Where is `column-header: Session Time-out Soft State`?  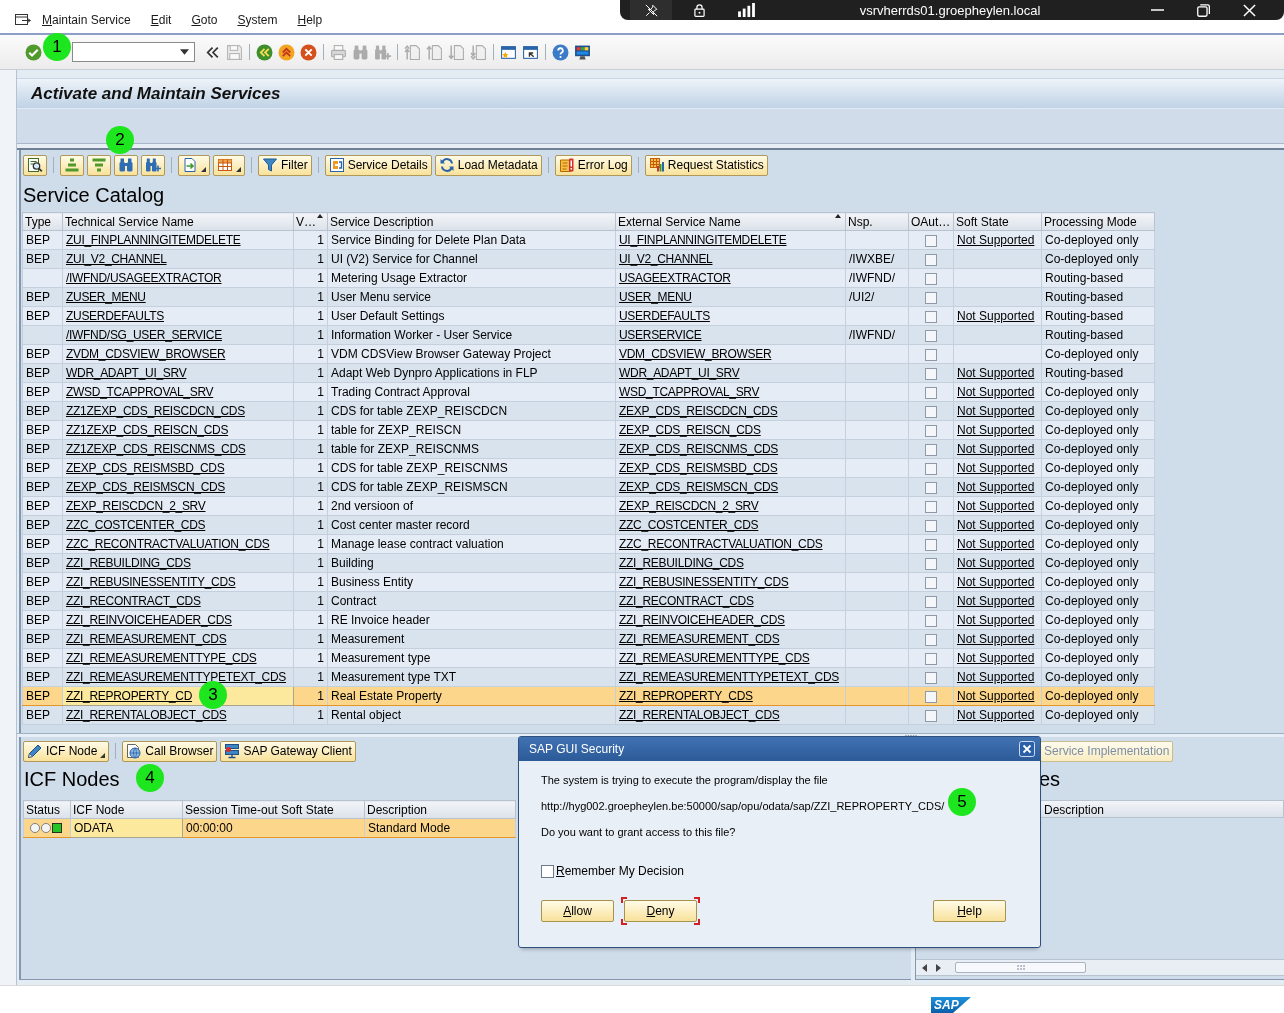 column-header: Session Time-out Soft State is located at coordinates (273, 809).